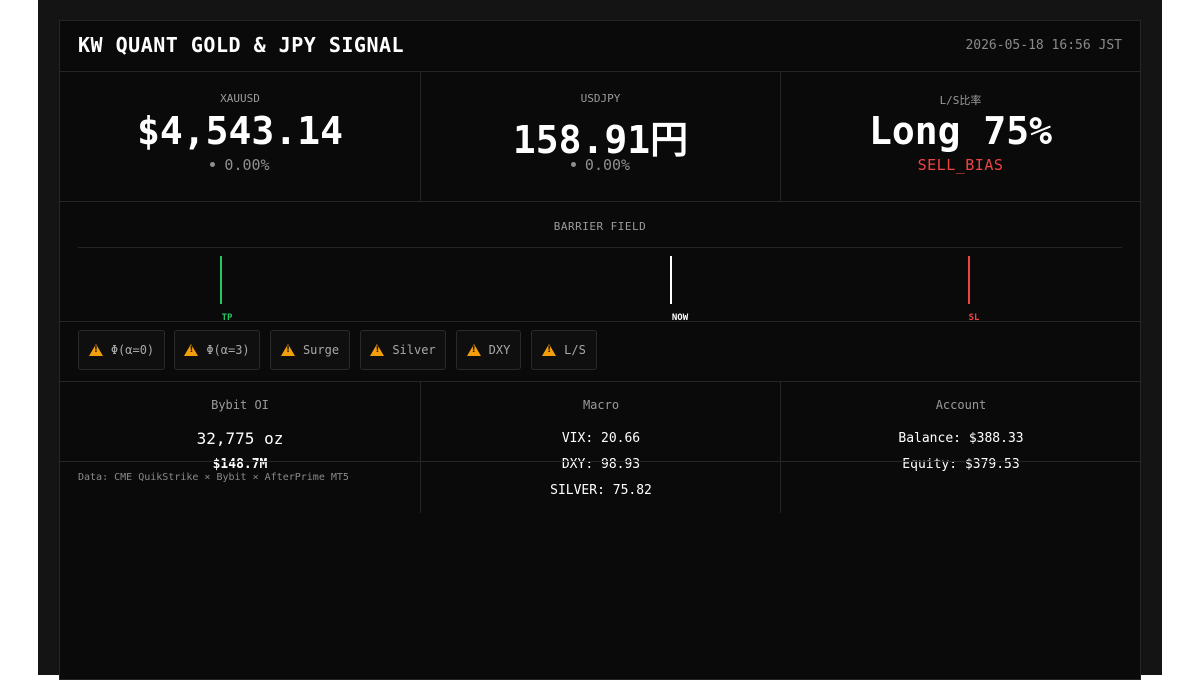 The width and height of the screenshot is (1200, 680). Describe the element at coordinates (221, 280) in the screenshot. I see `tp-marker` at that location.